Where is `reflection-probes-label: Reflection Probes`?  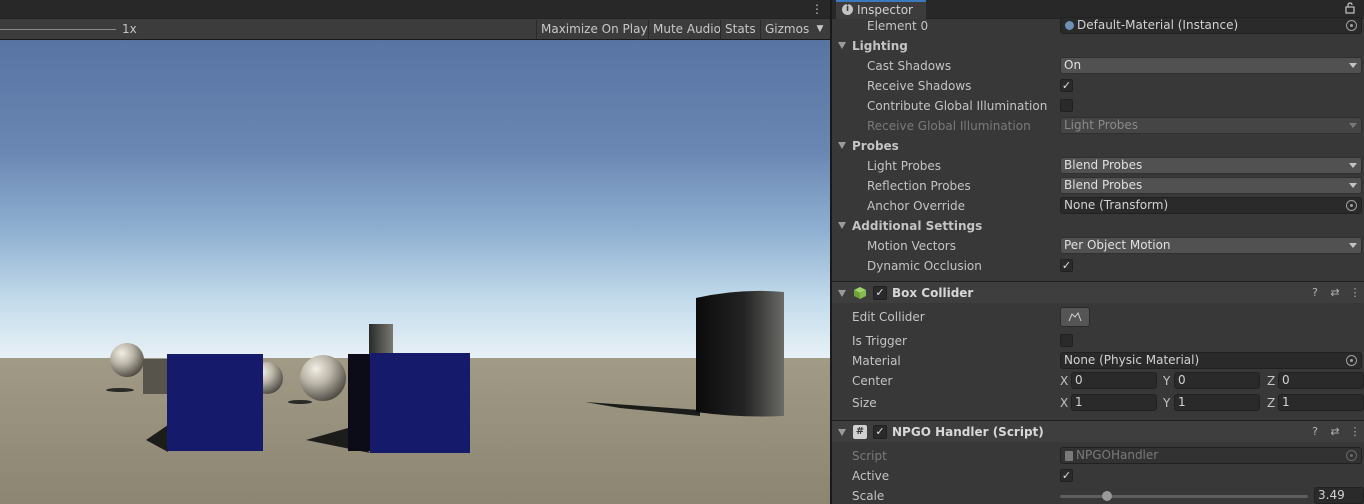
reflection-probes-label: Reflection Probes is located at coordinates (919, 186).